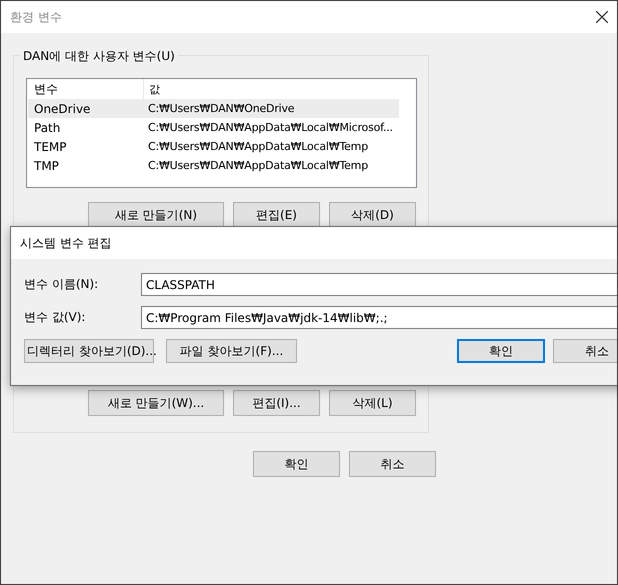  I want to click on list-row: TEMP C:₩Users₩DAN₩AppData₩Local₩Temp, so click(213, 146).